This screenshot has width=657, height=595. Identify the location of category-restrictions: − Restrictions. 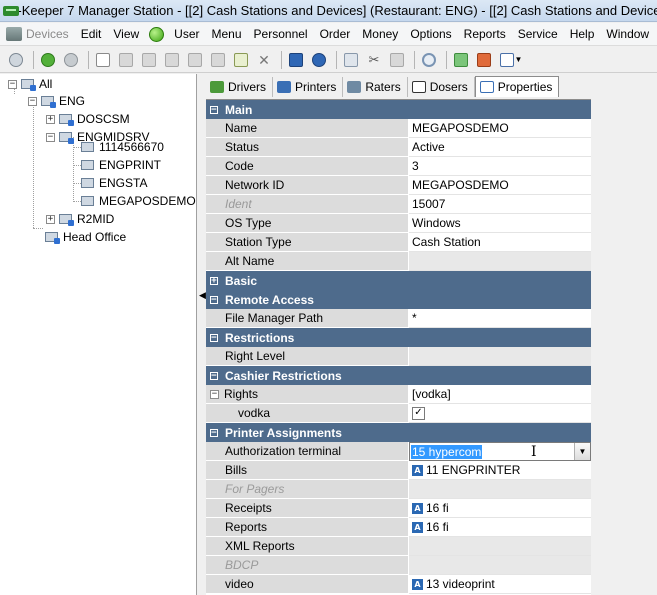
(398, 337).